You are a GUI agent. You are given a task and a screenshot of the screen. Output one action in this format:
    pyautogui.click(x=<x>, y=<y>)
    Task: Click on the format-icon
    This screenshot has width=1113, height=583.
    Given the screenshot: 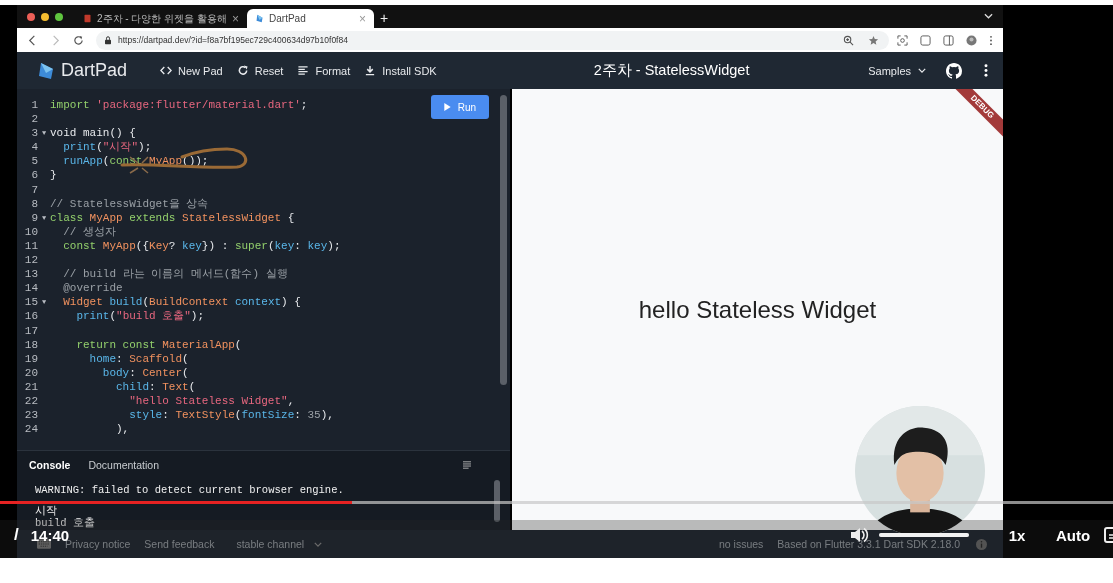 What is the action you would take?
    pyautogui.click(x=303, y=70)
    